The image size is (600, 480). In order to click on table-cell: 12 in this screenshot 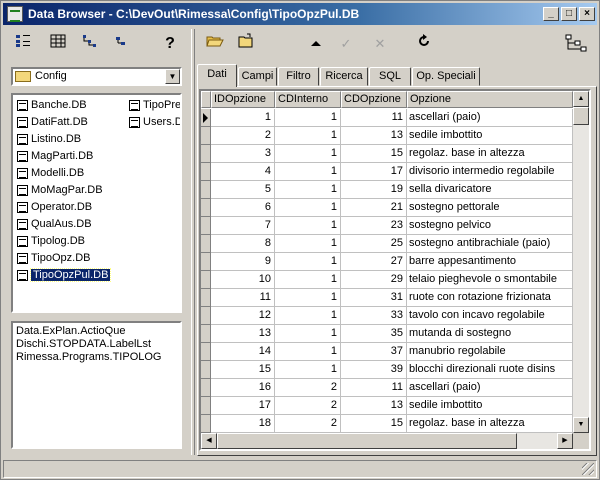, I will do `click(243, 316)`.